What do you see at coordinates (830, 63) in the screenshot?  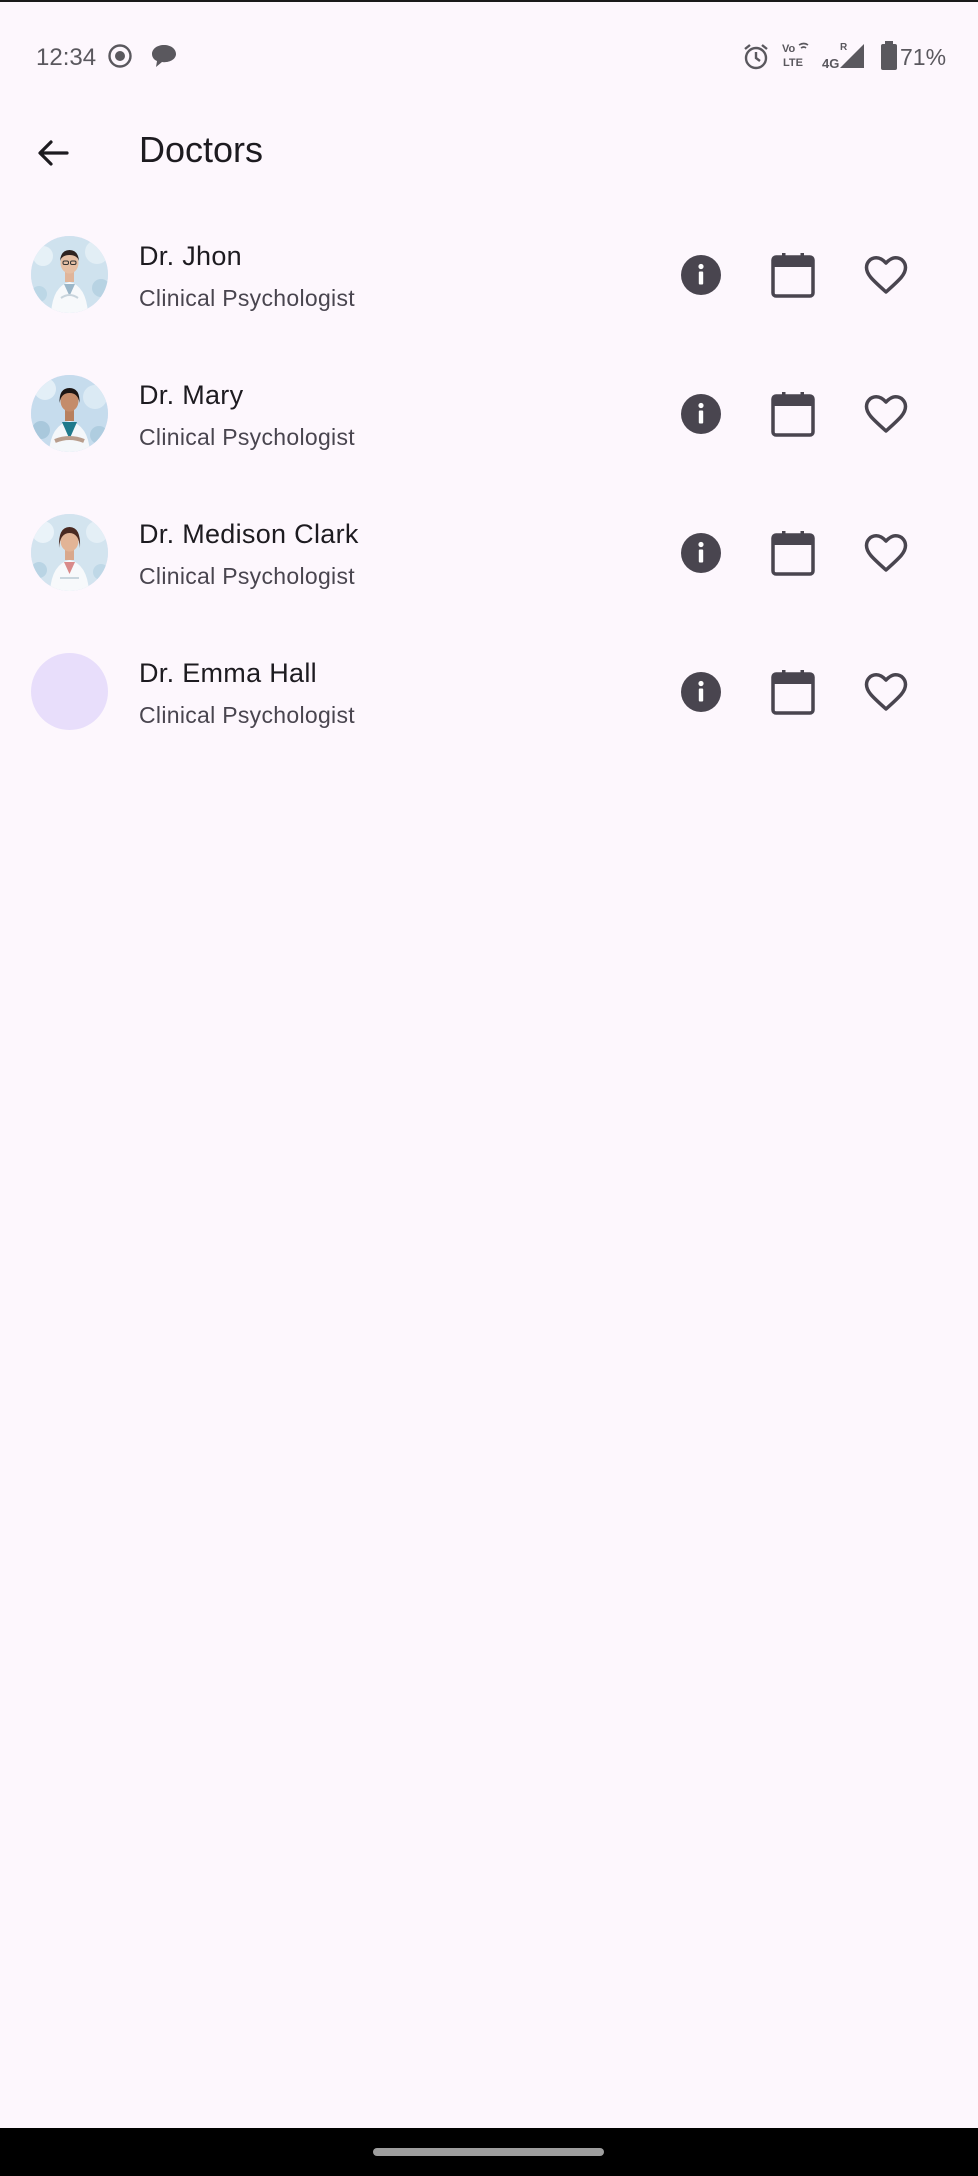 I see `svg-text: 4G` at bounding box center [830, 63].